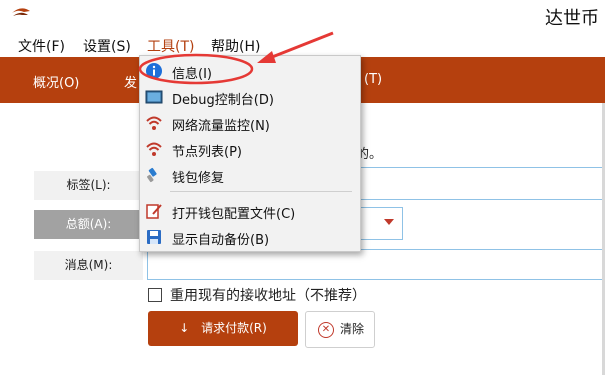  What do you see at coordinates (88, 224) in the screenshot?
I see `amount-field-label: 总额(A):` at bounding box center [88, 224].